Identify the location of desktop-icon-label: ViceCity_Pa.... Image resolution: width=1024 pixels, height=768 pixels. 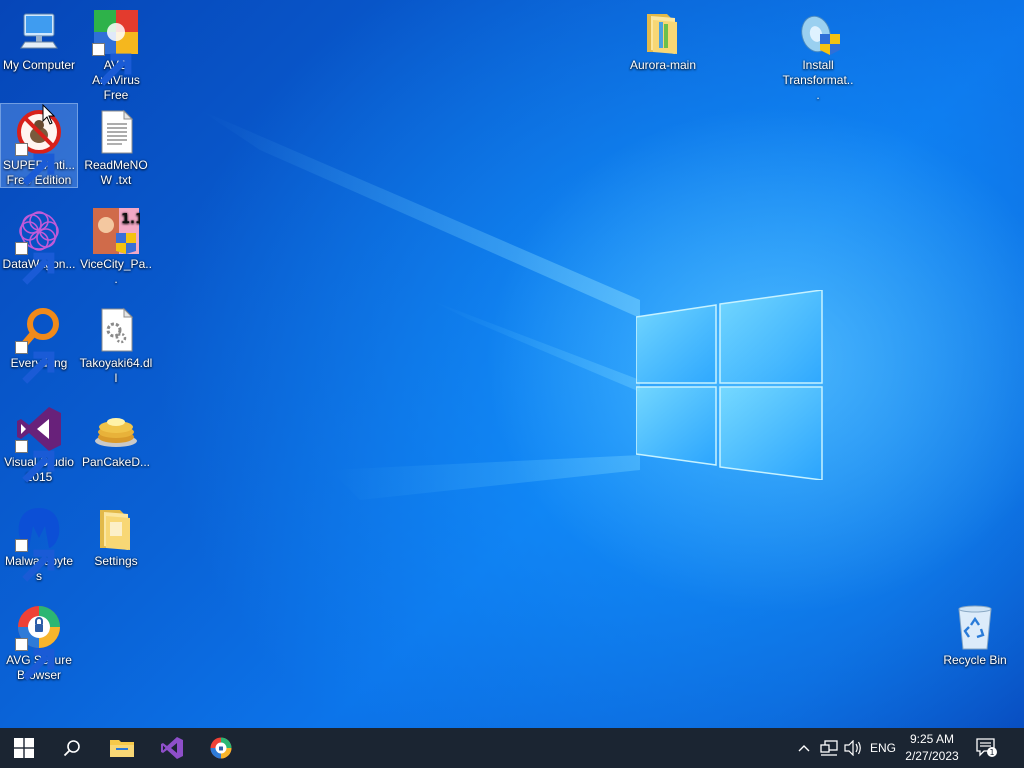
(116, 271).